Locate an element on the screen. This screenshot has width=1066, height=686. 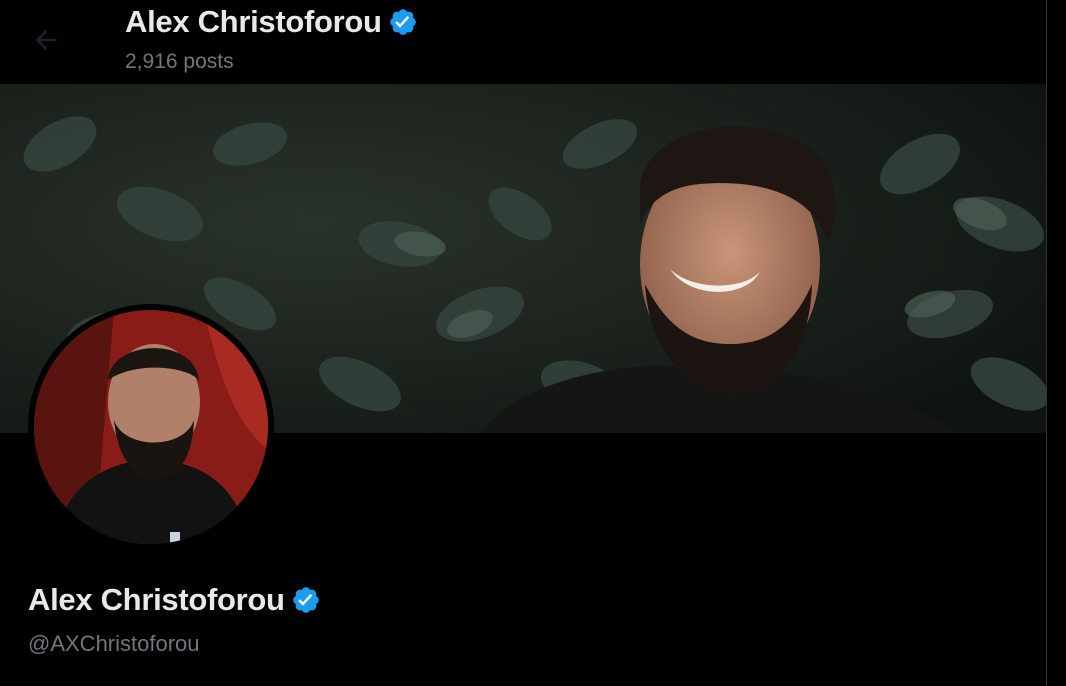
profile-display-name: Alex Christoforou is located at coordinates (156, 599).